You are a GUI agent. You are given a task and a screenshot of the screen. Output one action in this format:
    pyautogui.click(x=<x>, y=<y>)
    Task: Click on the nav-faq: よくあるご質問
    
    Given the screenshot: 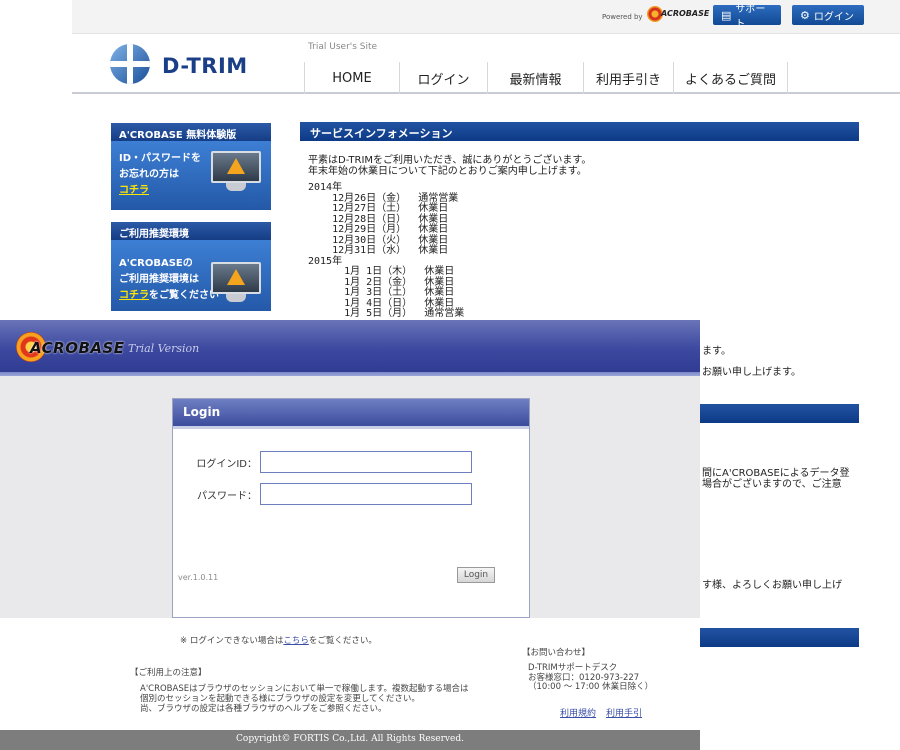 What is the action you would take?
    pyautogui.click(x=731, y=78)
    